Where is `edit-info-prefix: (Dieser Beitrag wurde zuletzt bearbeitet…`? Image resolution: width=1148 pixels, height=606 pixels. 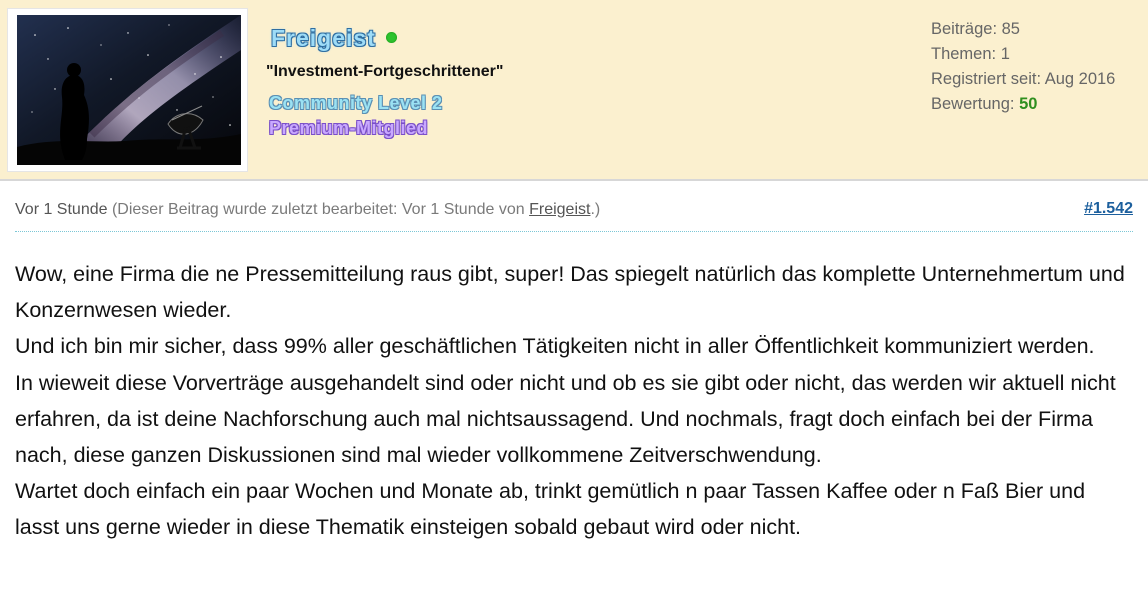
edit-info-prefix: (Dieser Beitrag wurde zuletzt bearbeitet… is located at coordinates (318, 209).